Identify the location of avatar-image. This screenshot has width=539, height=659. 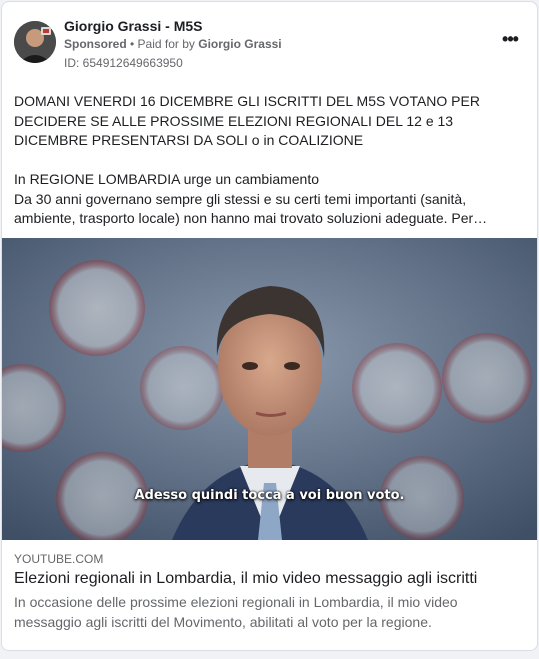
(35, 42).